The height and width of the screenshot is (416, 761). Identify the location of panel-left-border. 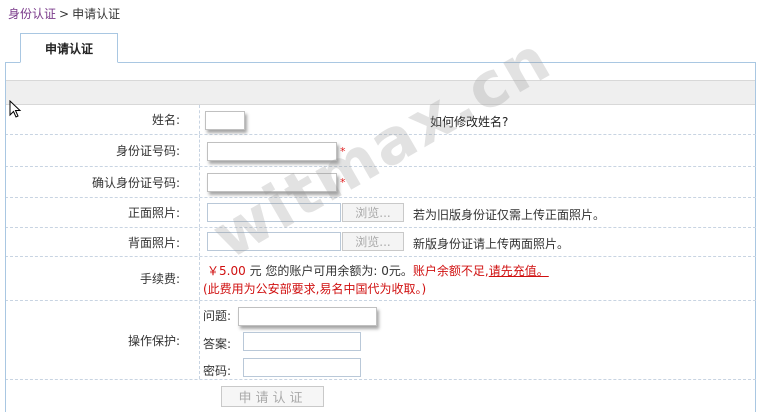
(5, 237).